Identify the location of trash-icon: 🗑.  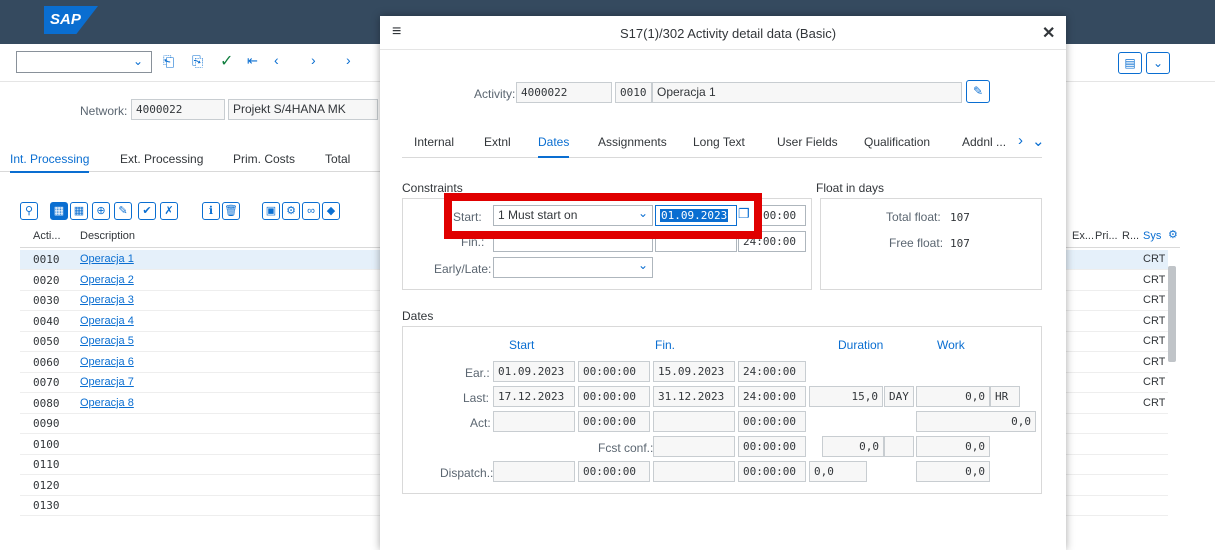
(231, 211).